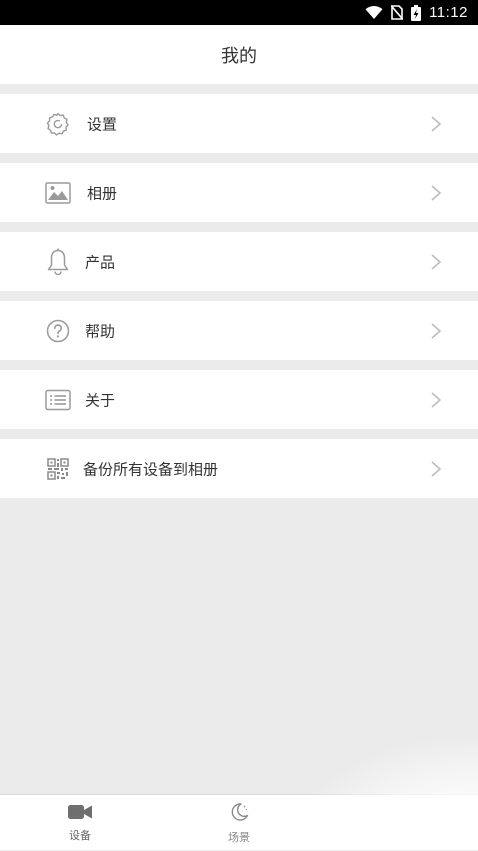 This screenshot has height=851, width=478. Describe the element at coordinates (374, 12) in the screenshot. I see `wifi-icon` at that location.